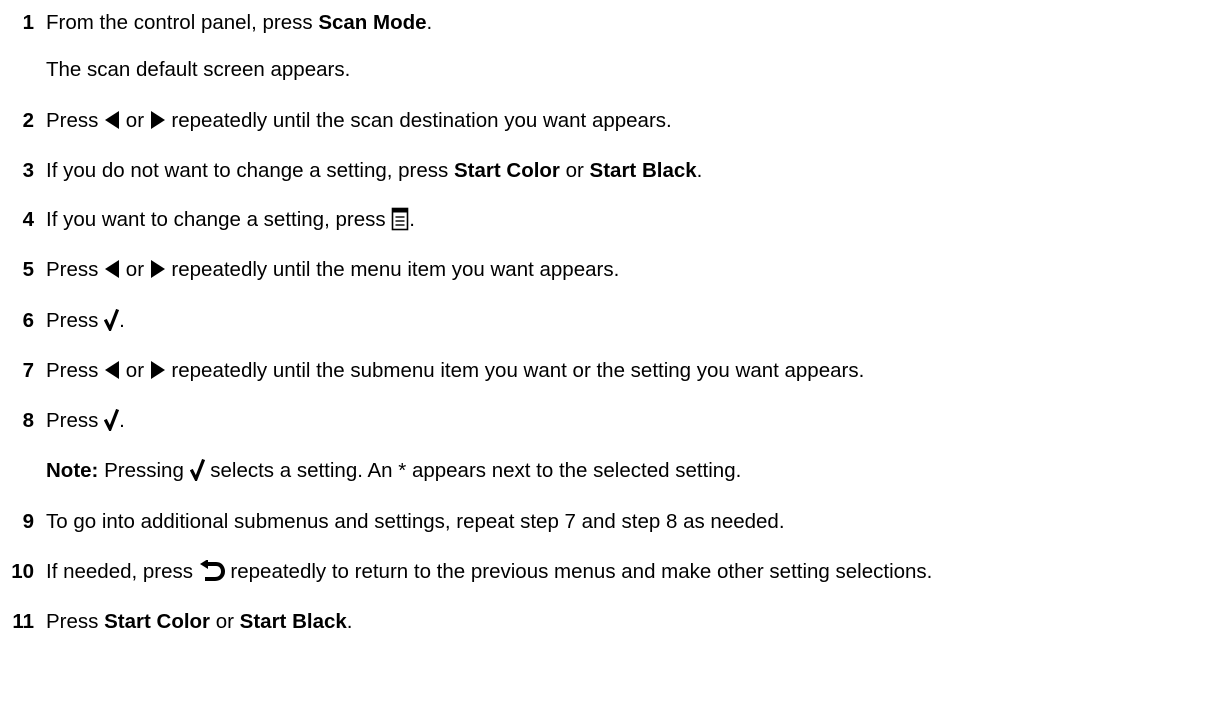 The image size is (1212, 709). Describe the element at coordinates (28, 269) in the screenshot. I see `step-number: 5` at that location.